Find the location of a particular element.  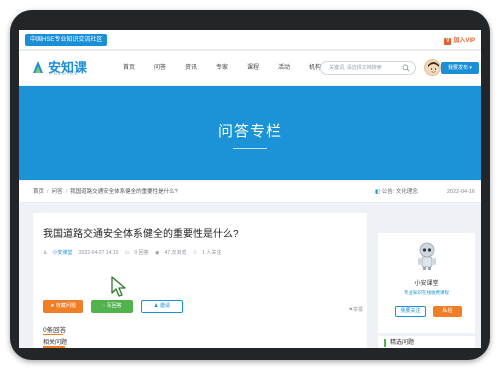

write-answer-button: ◌ 写回答 is located at coordinates (112, 306).